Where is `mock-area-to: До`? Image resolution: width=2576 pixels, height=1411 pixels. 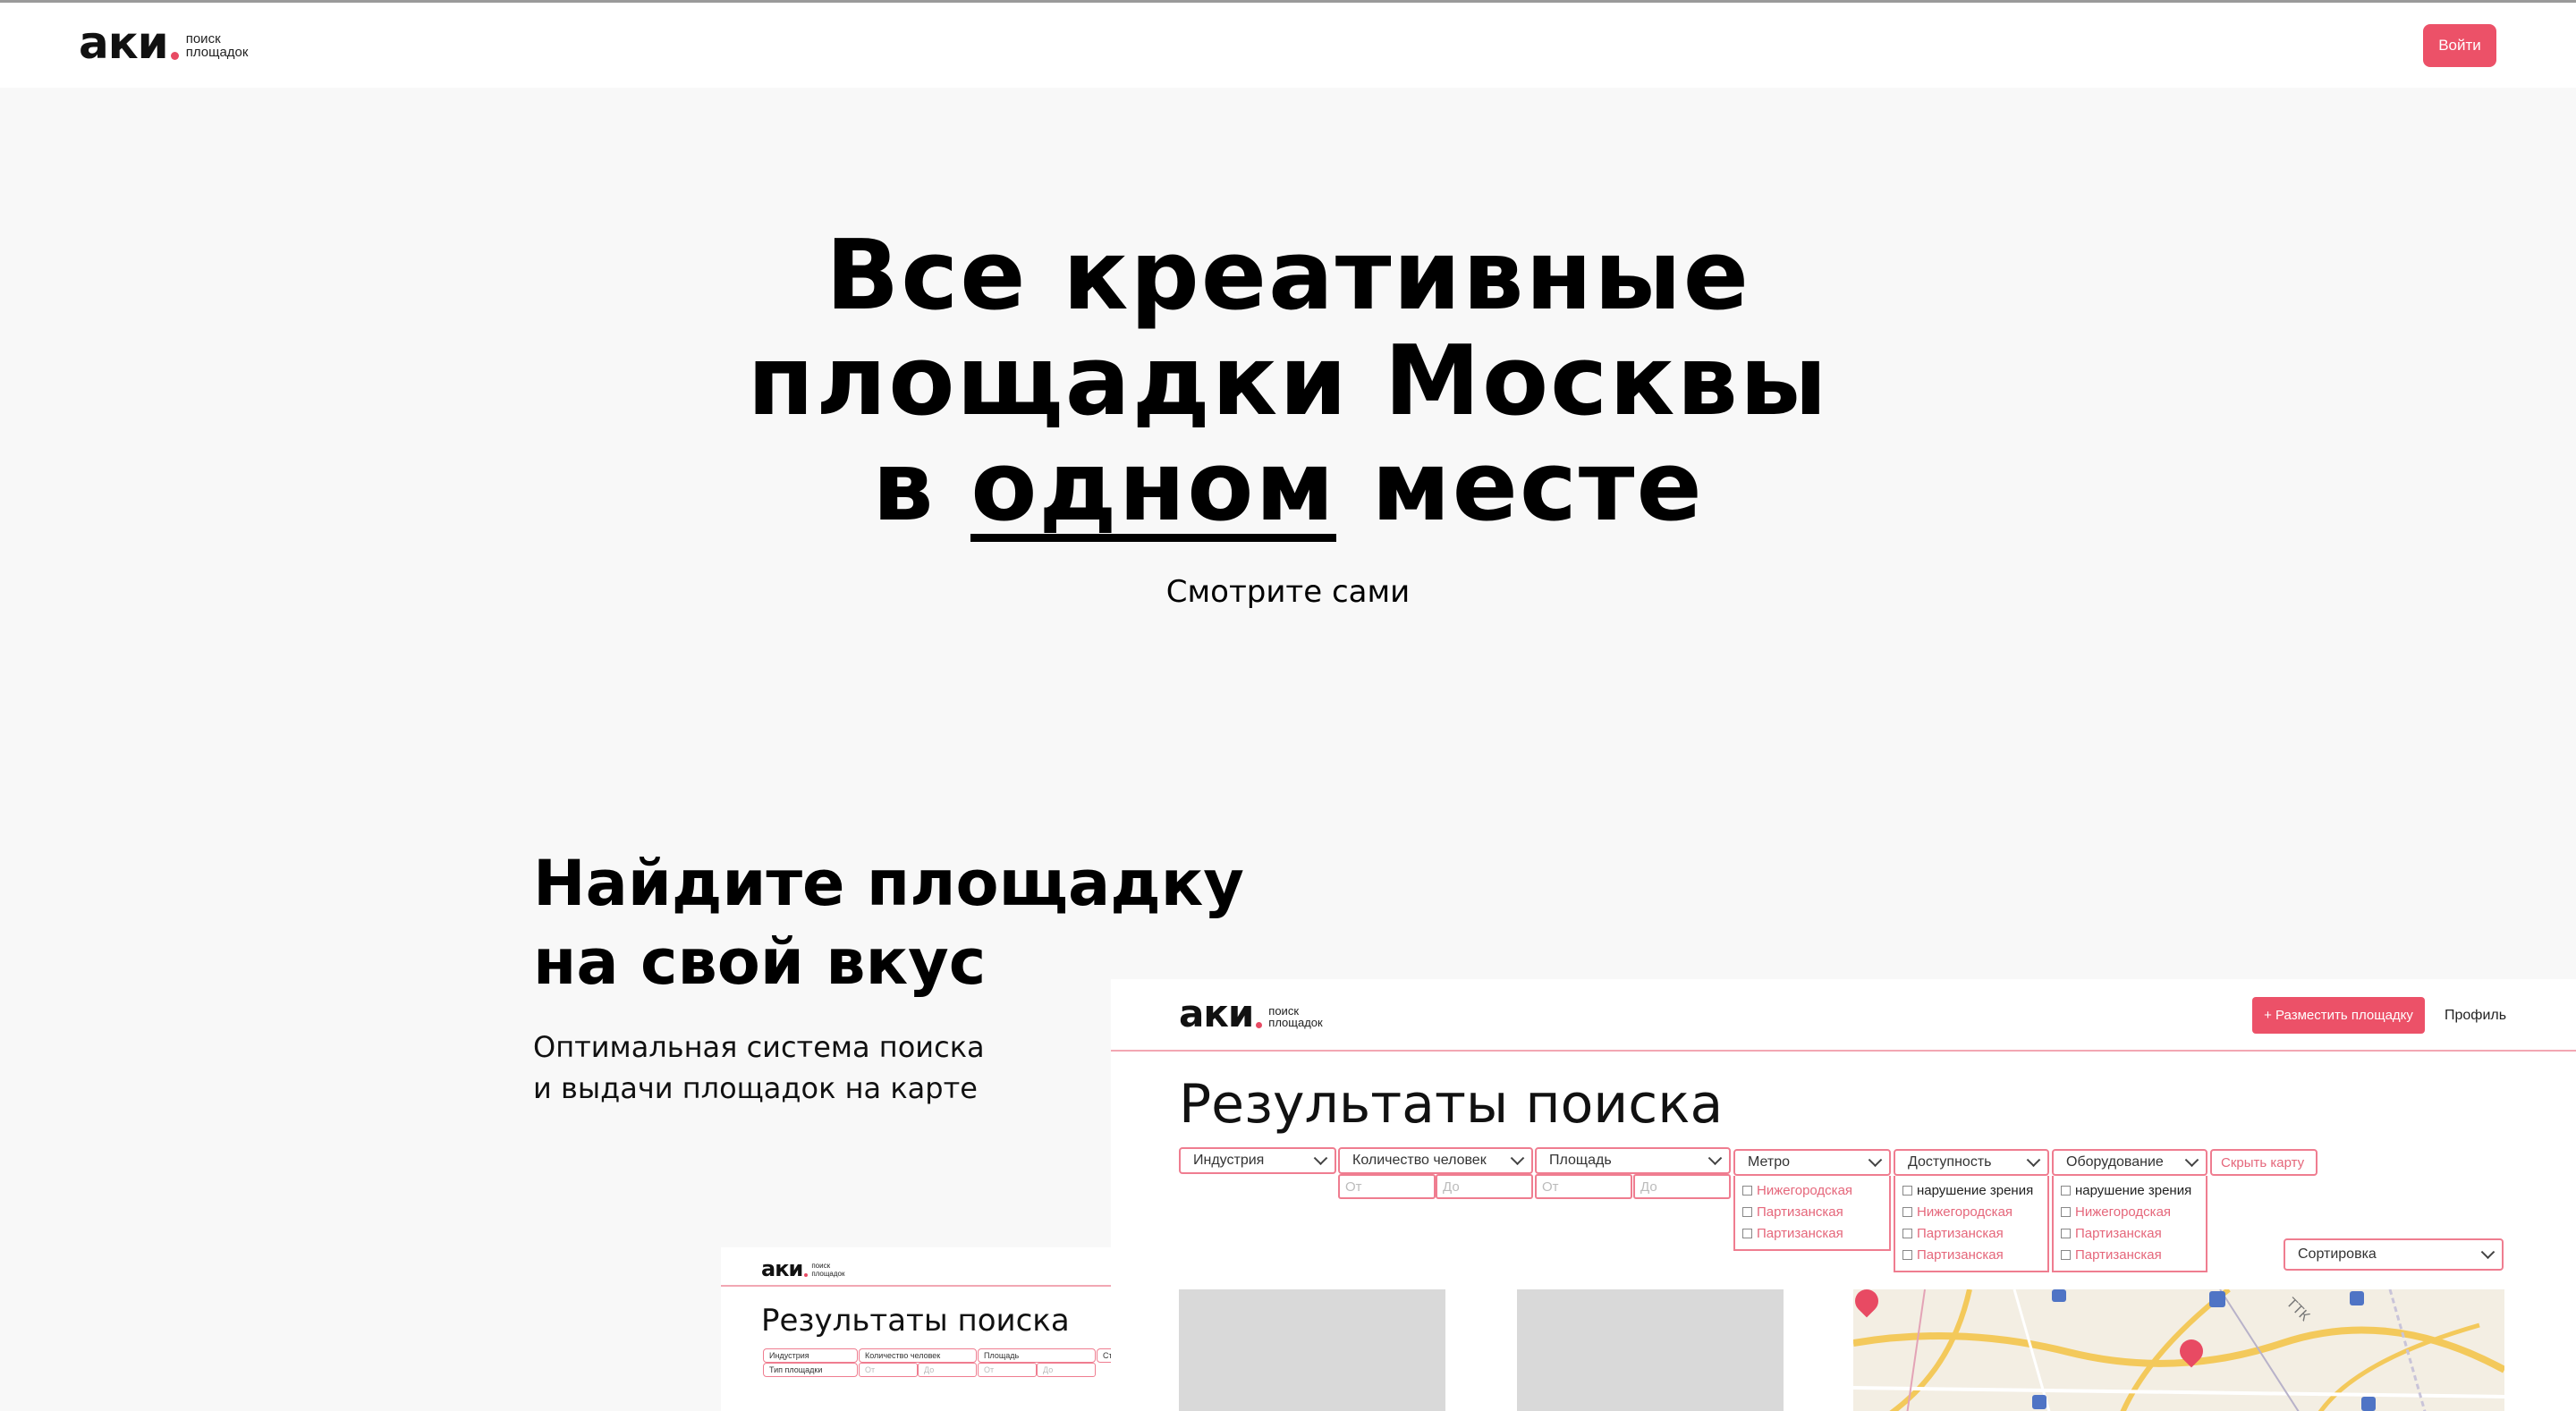
mock-area-to: До is located at coordinates (1682, 1186).